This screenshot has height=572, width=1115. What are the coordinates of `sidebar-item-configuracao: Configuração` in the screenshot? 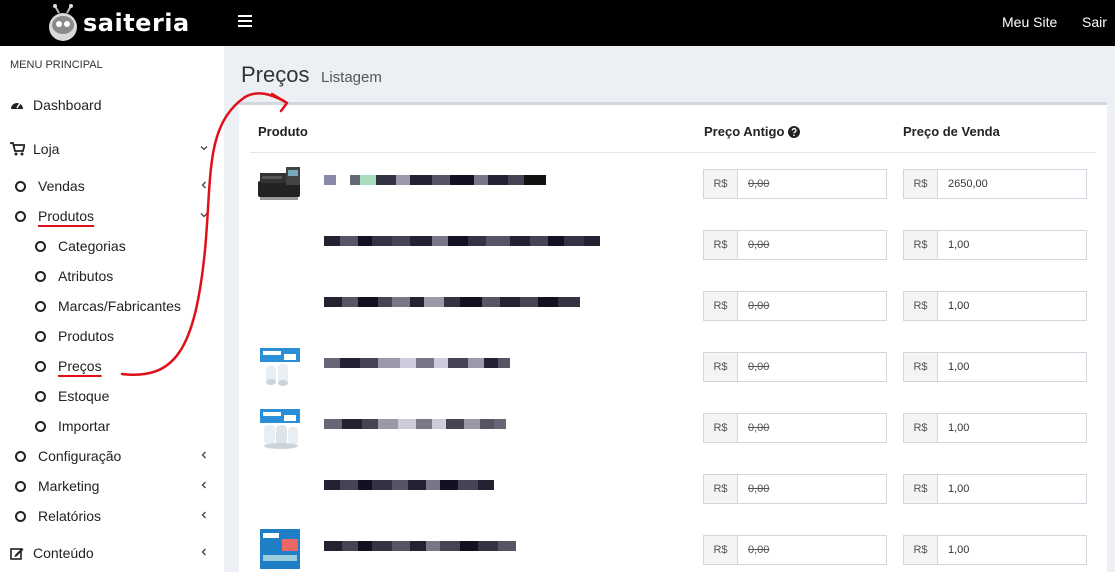 It's located at (112, 456).